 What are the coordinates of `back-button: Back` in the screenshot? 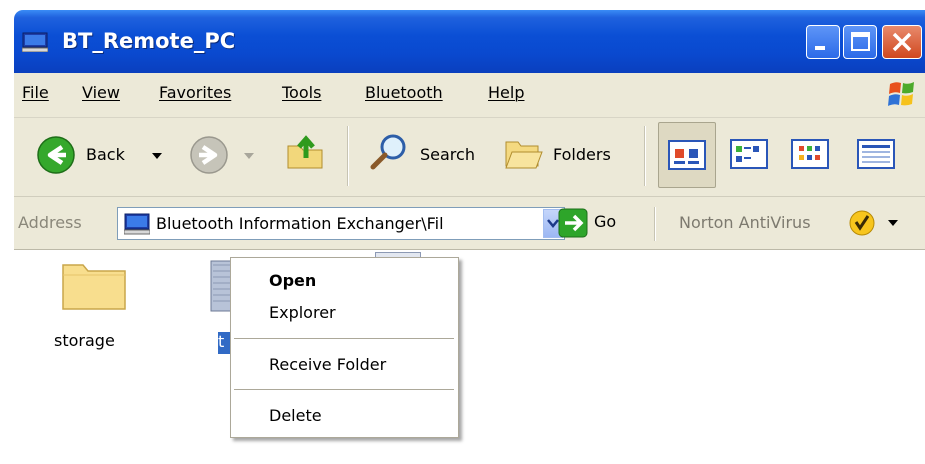 It's located at (102, 155).